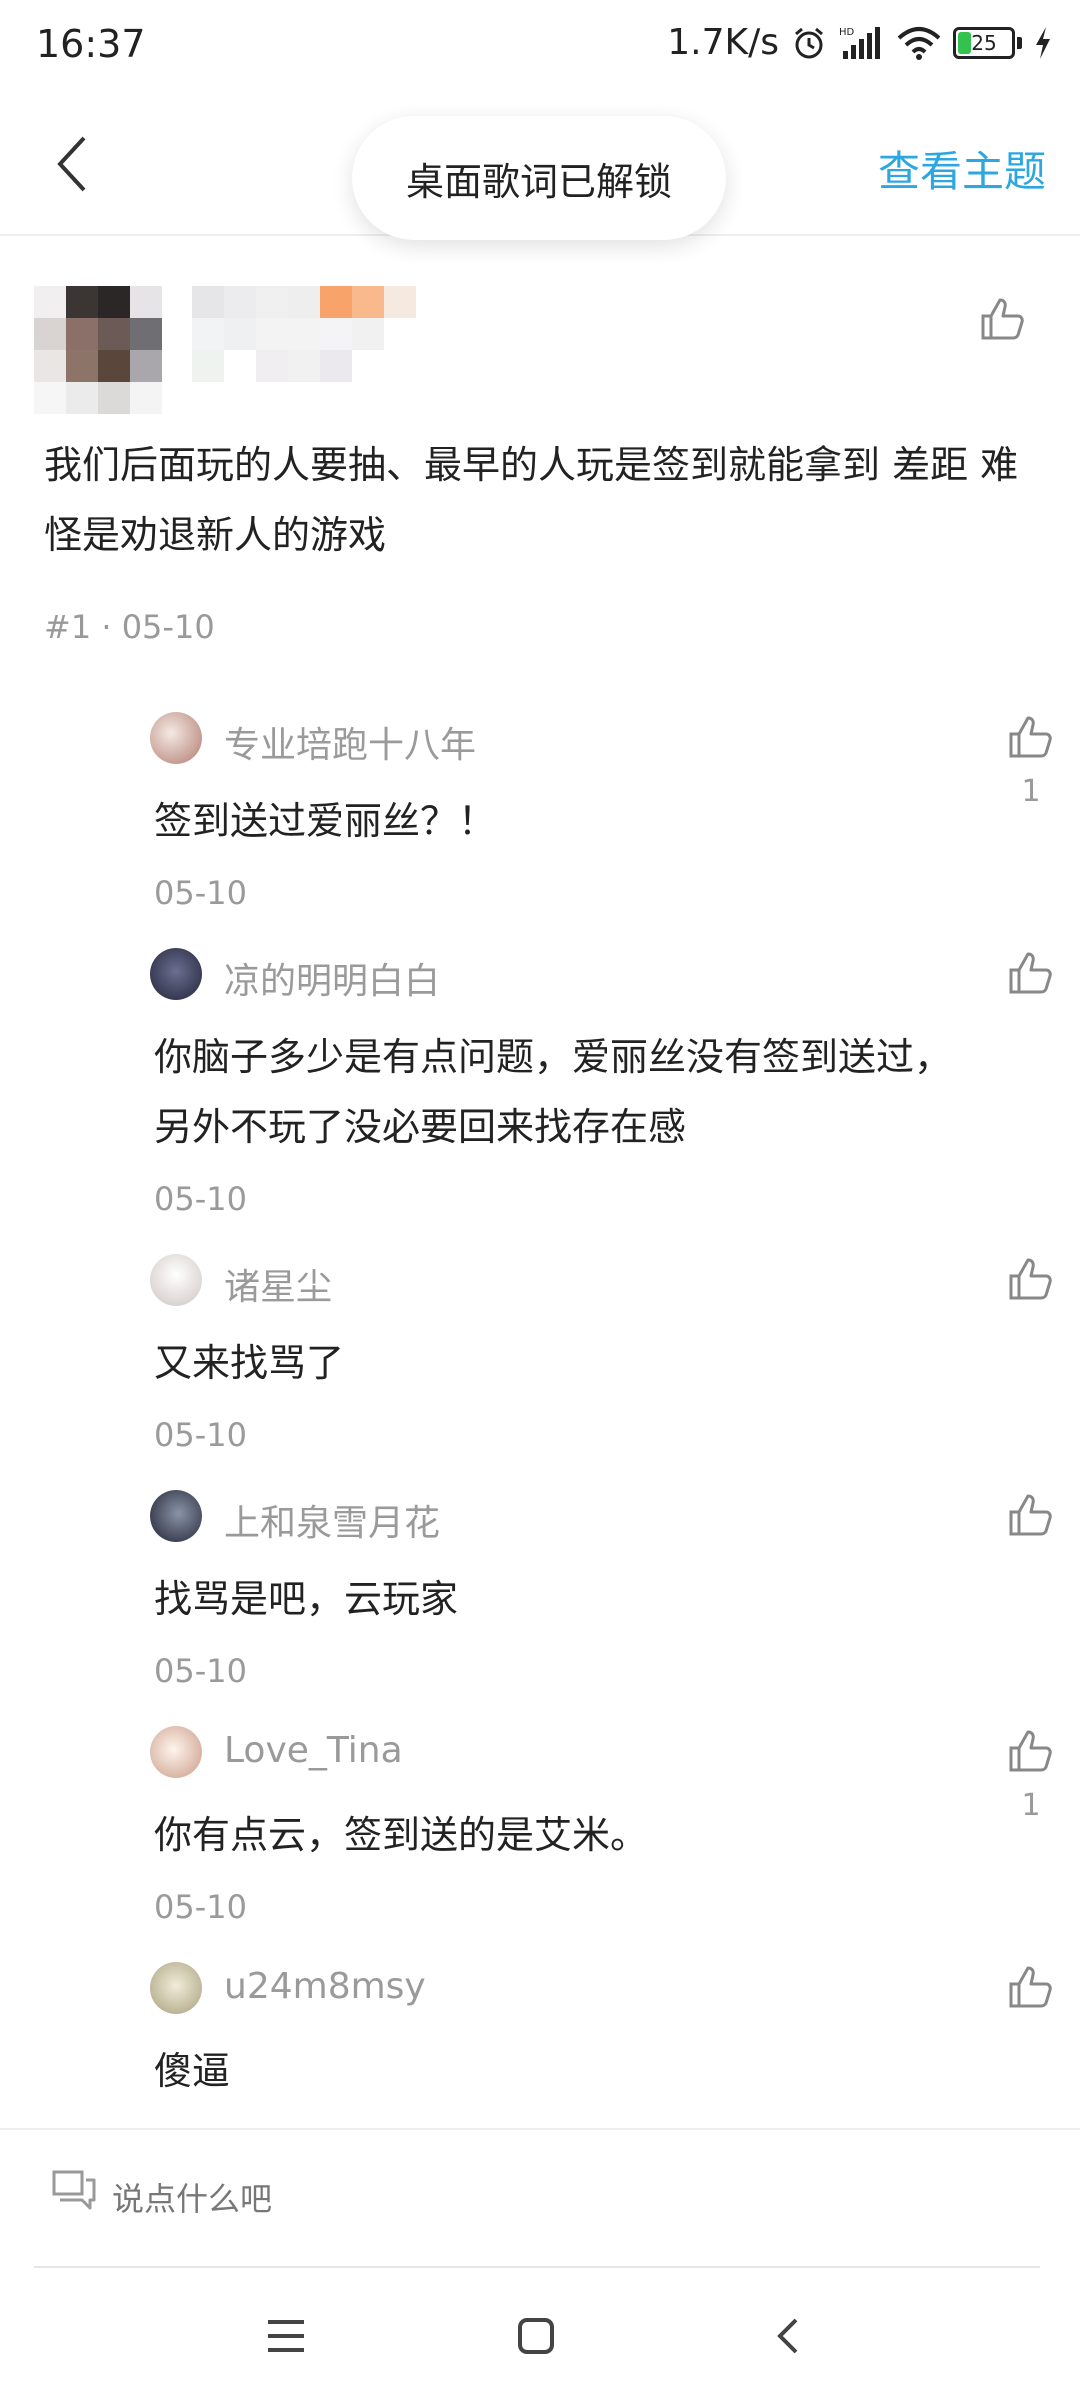 This screenshot has width=1080, height=2400. I want to click on reply-username: 诸星尘, so click(278, 1284).